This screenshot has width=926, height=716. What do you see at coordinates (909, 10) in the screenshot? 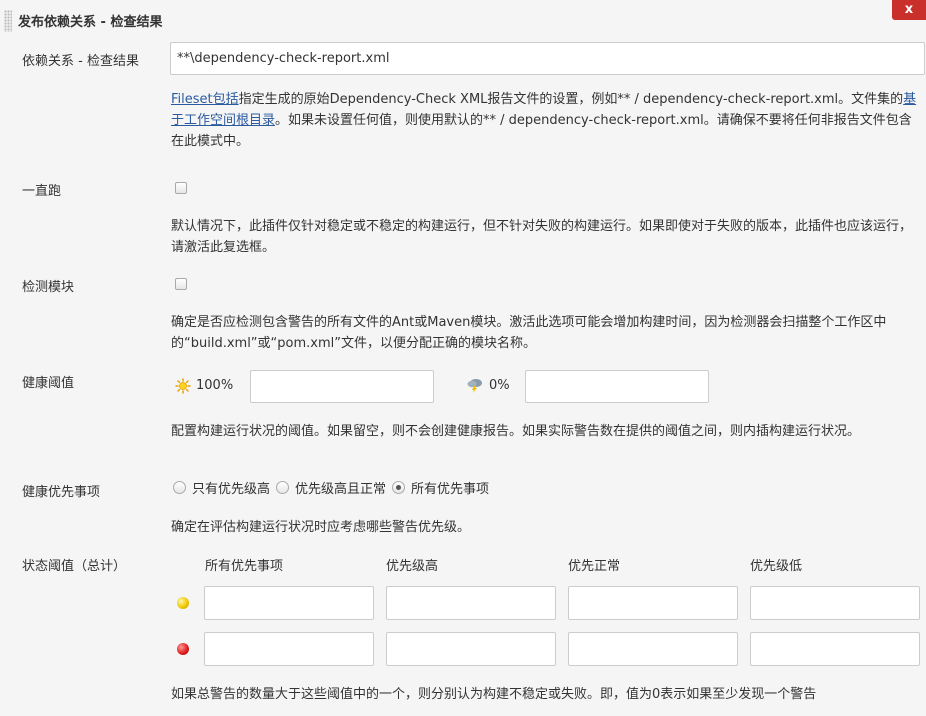
I see `close-button: x` at bounding box center [909, 10].